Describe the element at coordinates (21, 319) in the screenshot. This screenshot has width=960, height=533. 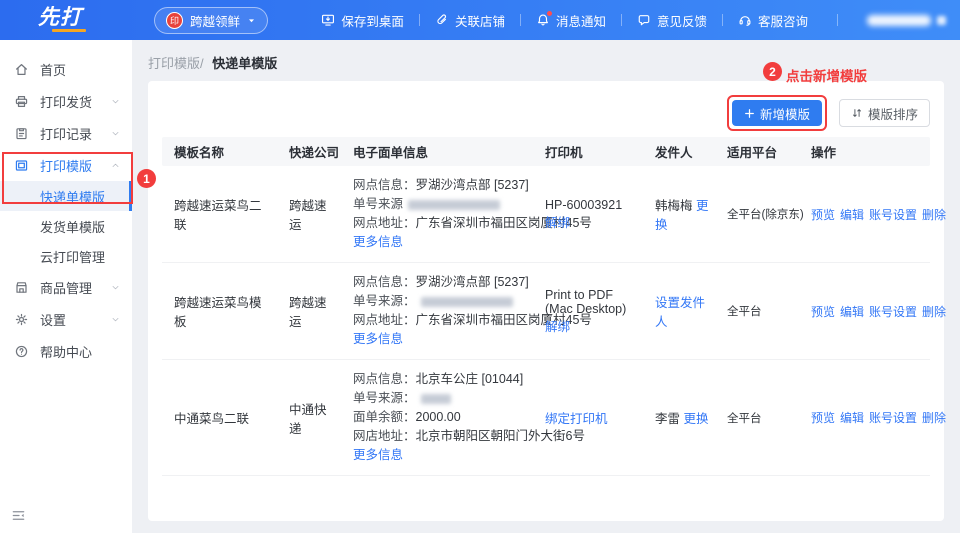
I see `gear-icon` at that location.